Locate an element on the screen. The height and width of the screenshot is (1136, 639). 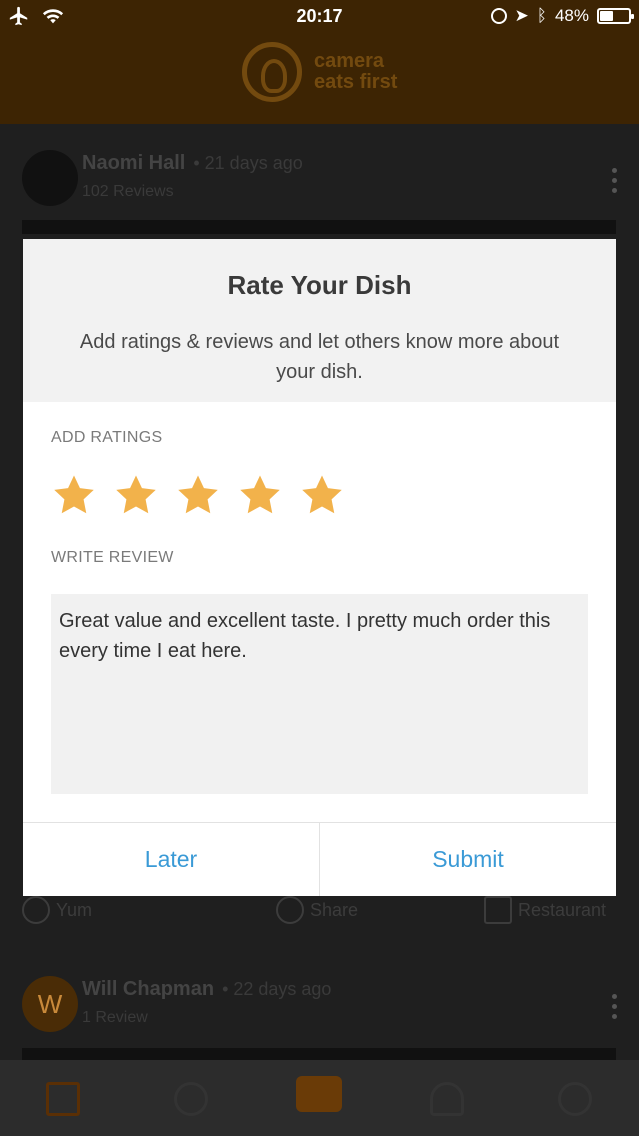
profile-tab-icon is located at coordinates (575, 1099).